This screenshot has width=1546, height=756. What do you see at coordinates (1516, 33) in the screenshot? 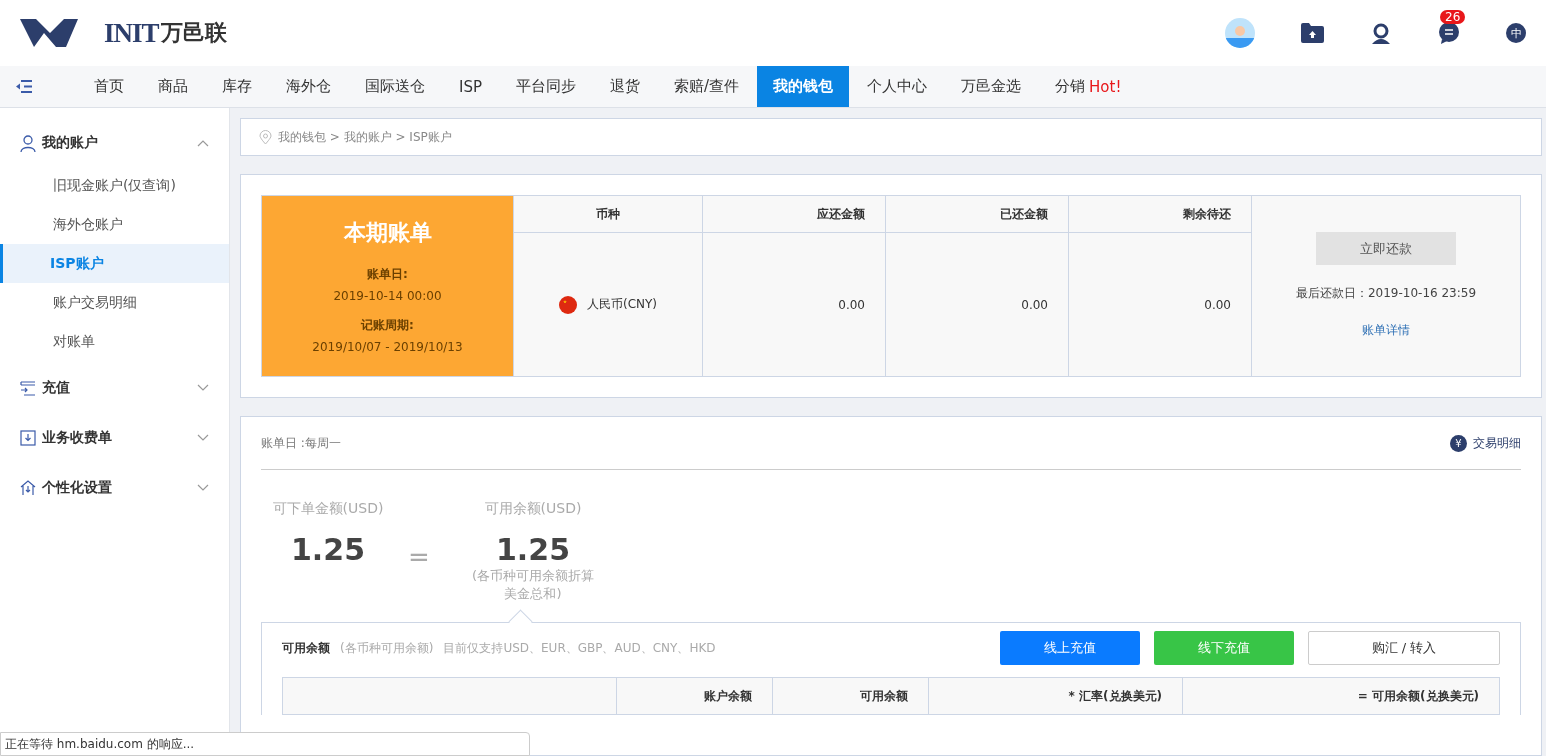
I see `language-button: 中` at bounding box center [1516, 33].